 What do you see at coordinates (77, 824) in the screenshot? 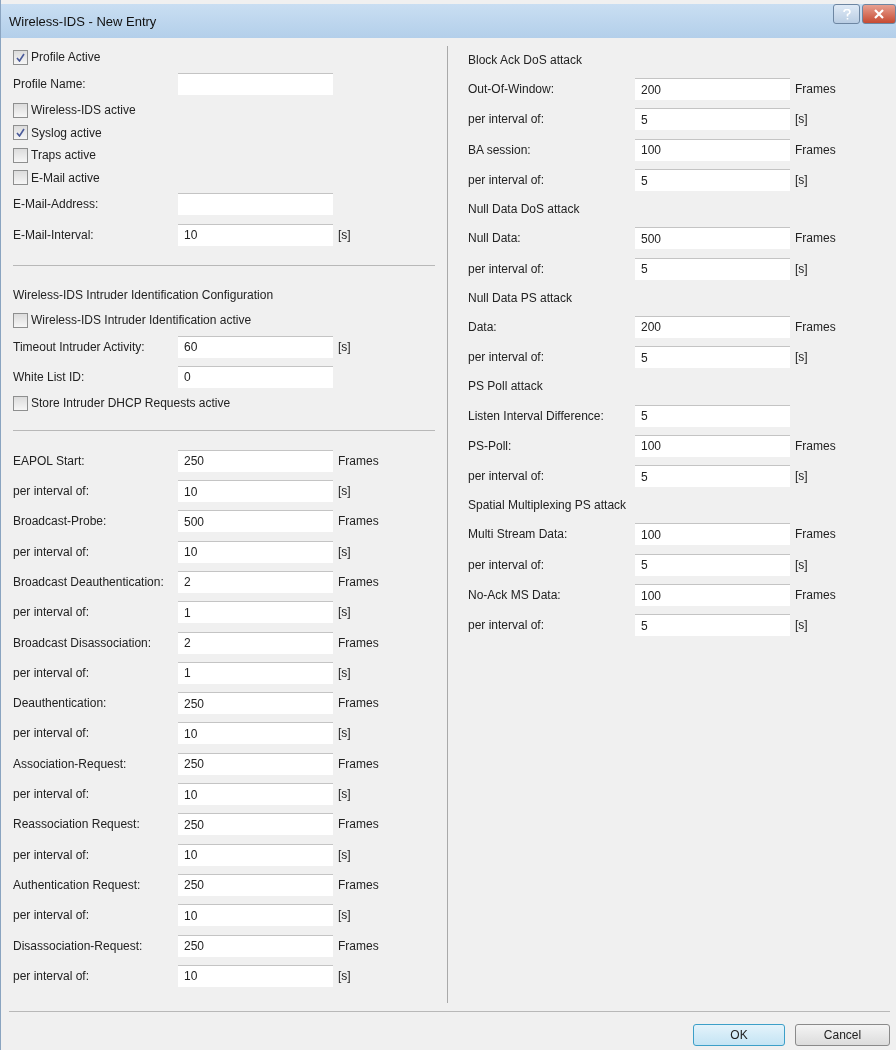
I see `field-label: Reassociation Request:` at bounding box center [77, 824].